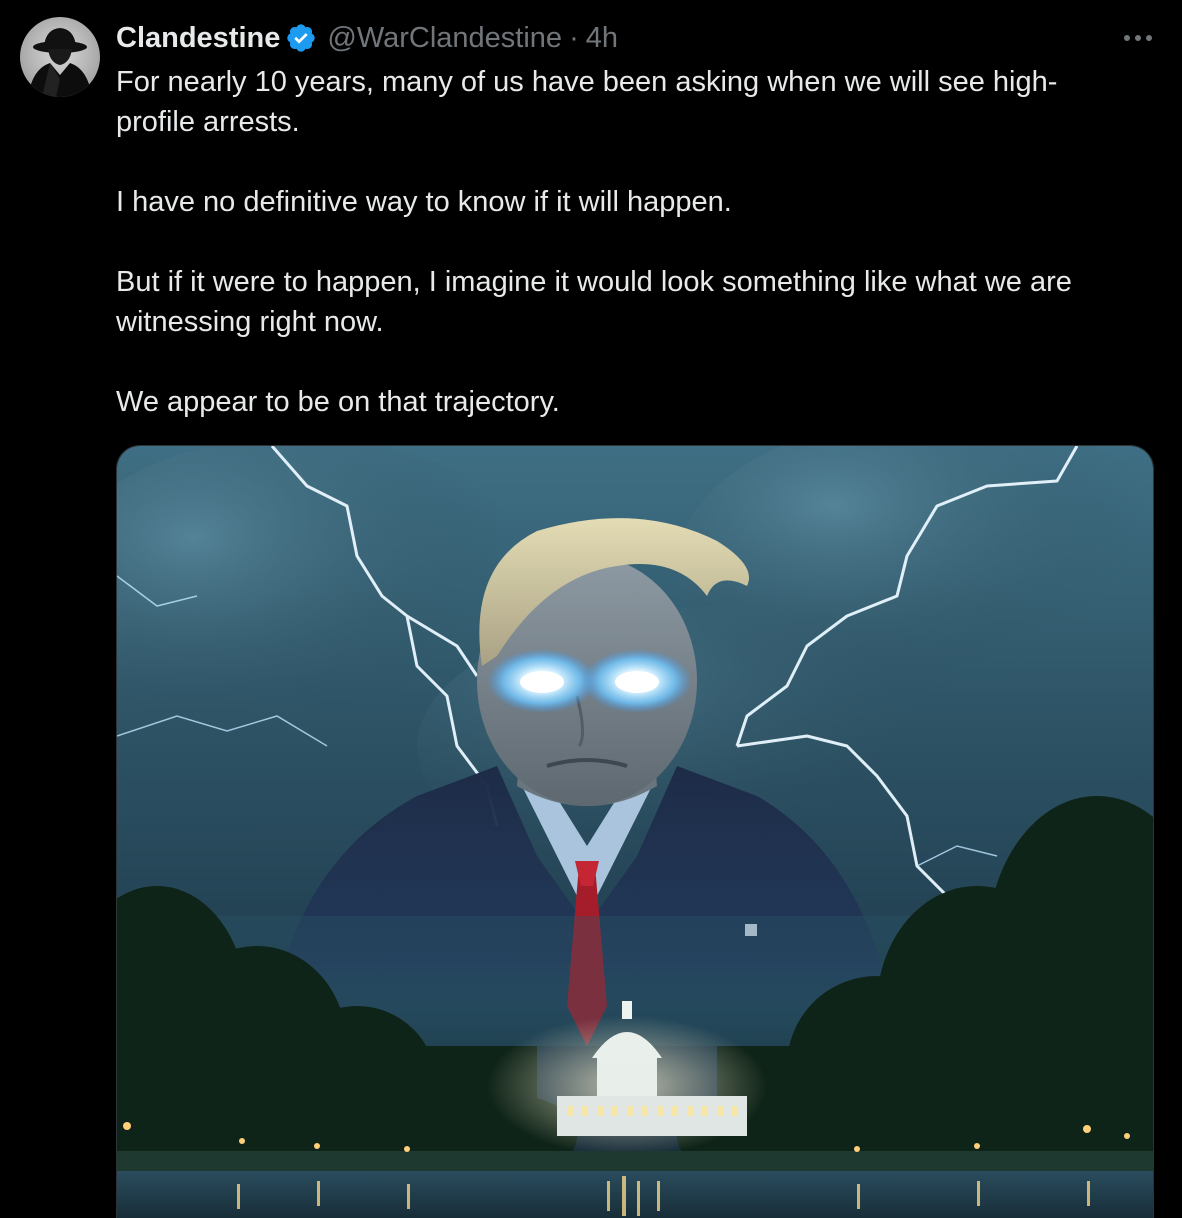 The width and height of the screenshot is (1182, 1218). I want to click on verified-badge-icon, so click(301, 38).